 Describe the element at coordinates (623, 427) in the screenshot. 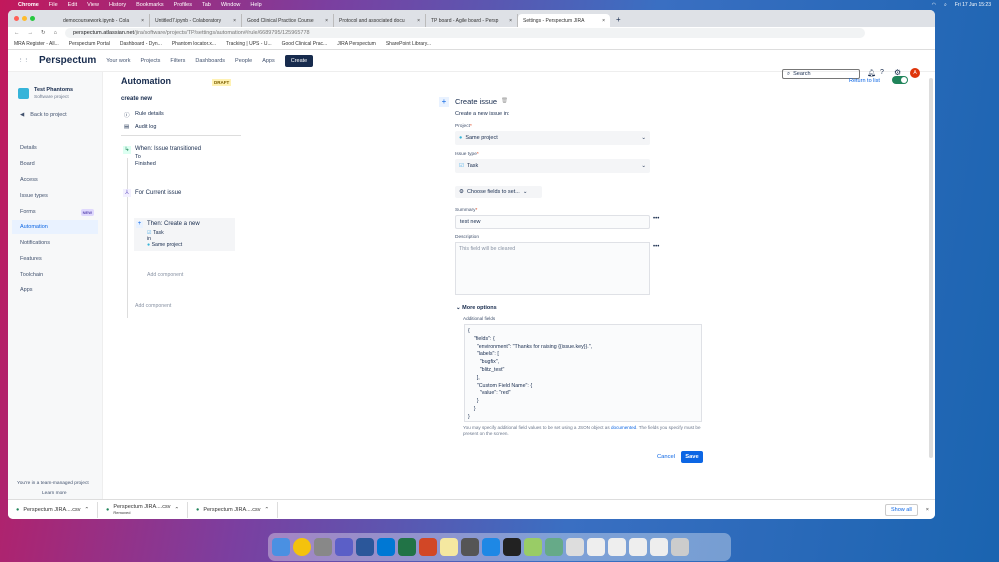

I see `documented-link: documented` at that location.